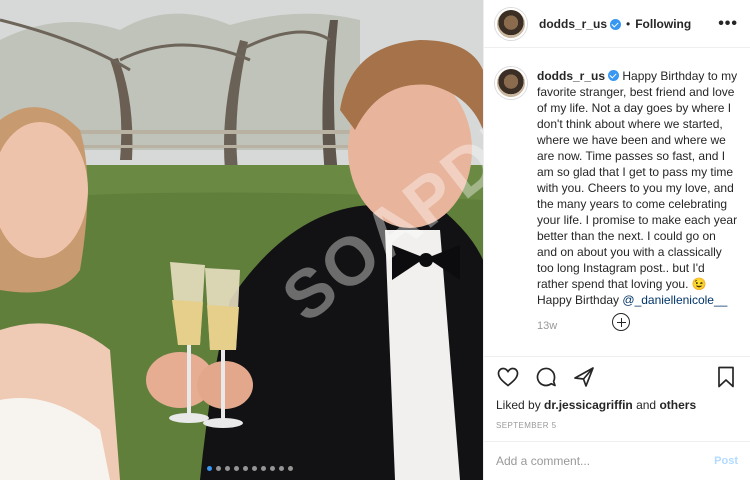 This screenshot has width=750, height=480. I want to click on likes-summary: Liked by dr.jessicagriffin and others, so click(596, 405).